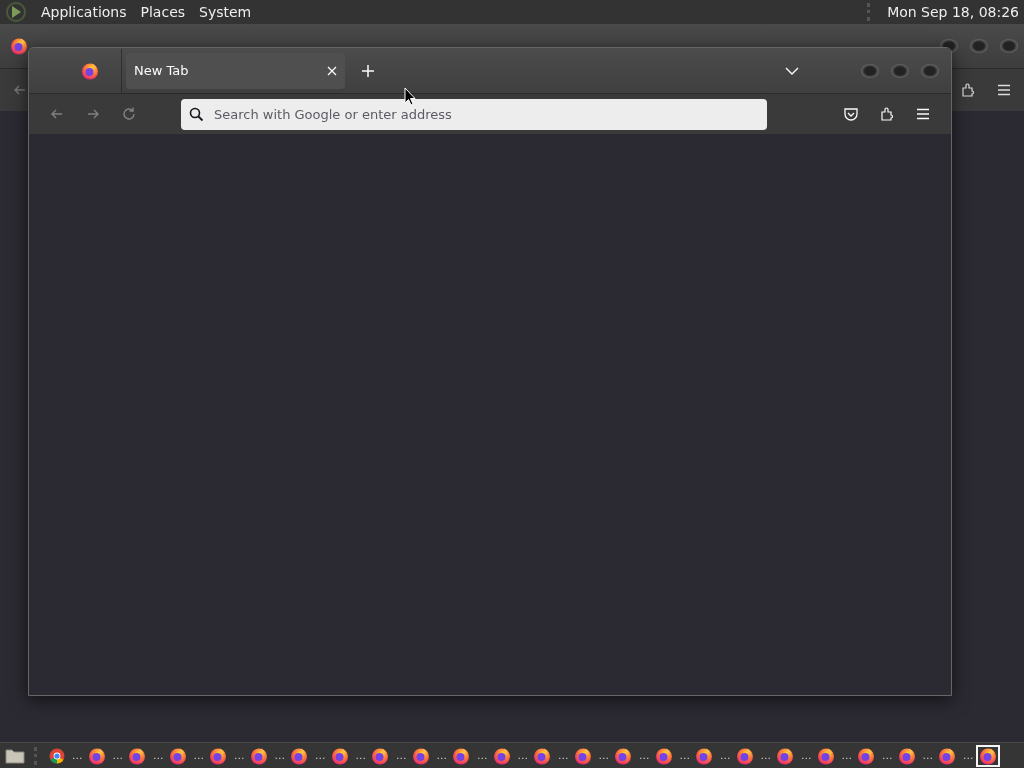 The height and width of the screenshot is (768, 1024). What do you see at coordinates (332, 70) in the screenshot?
I see `close-icon` at bounding box center [332, 70].